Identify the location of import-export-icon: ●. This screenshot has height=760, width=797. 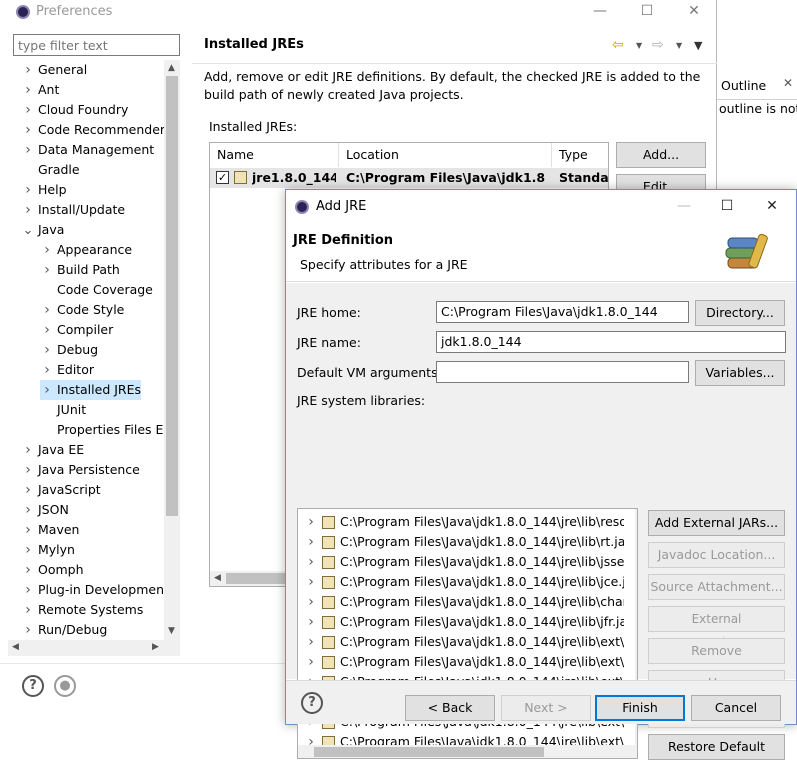
(65, 686).